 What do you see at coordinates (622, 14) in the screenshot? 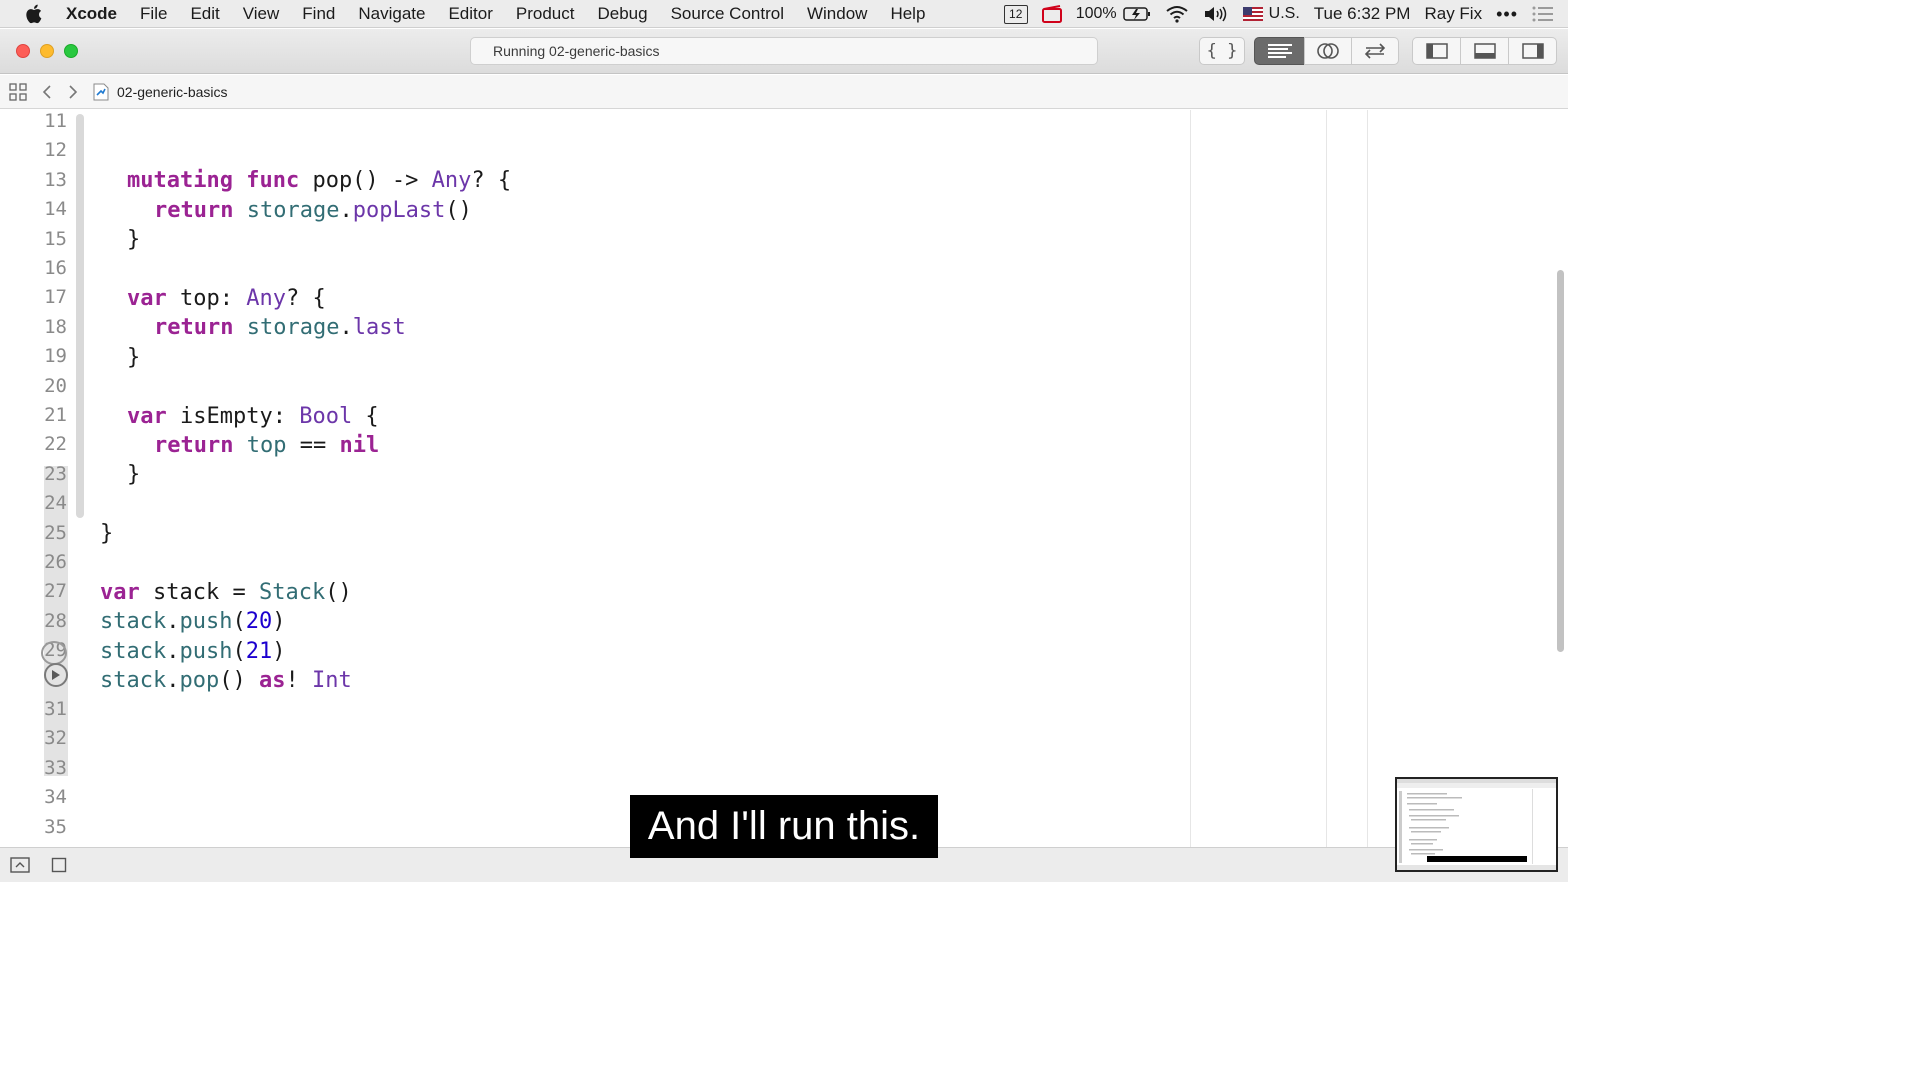
I see `menu-debug: Debug` at bounding box center [622, 14].